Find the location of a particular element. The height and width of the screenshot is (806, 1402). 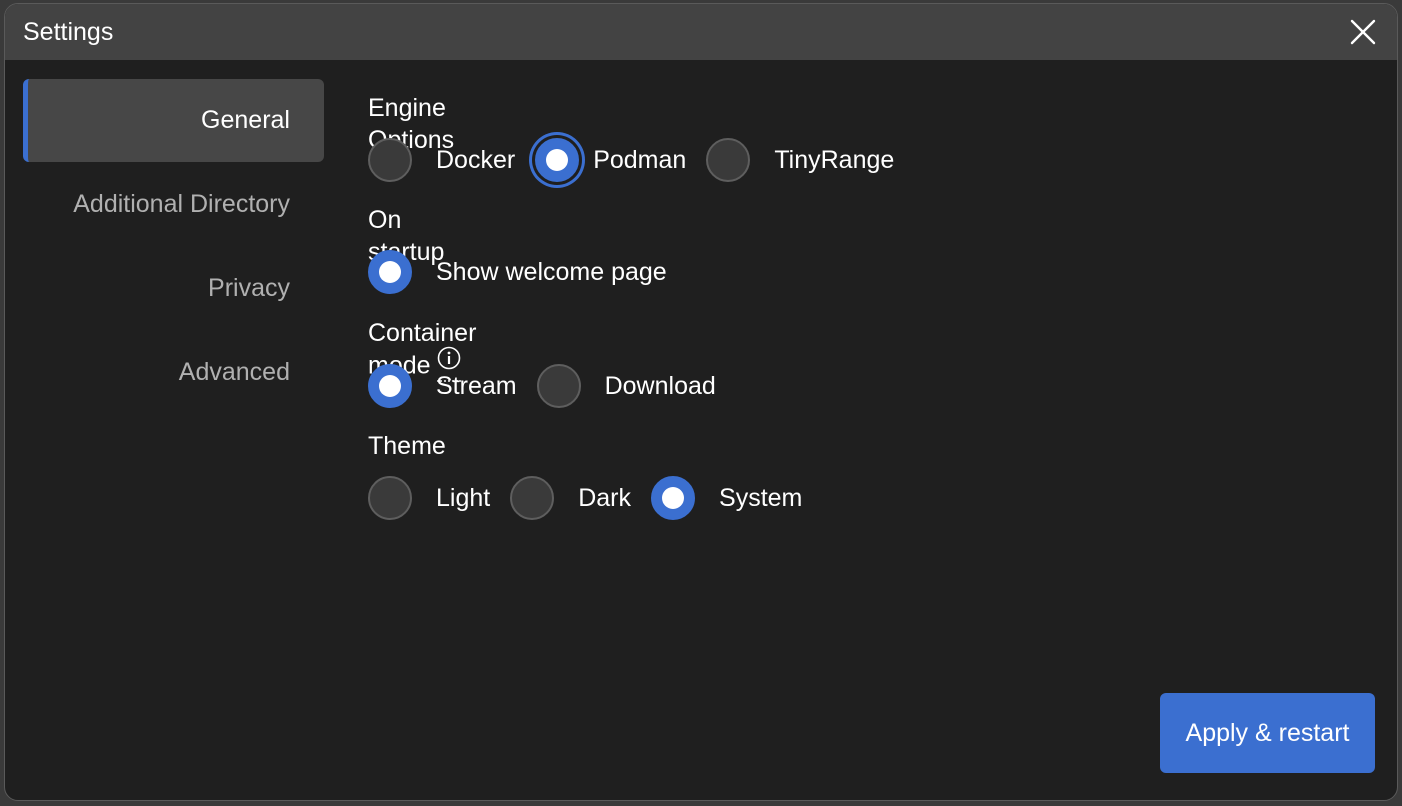

container-mode-option-stream: Stream is located at coordinates (442, 386).